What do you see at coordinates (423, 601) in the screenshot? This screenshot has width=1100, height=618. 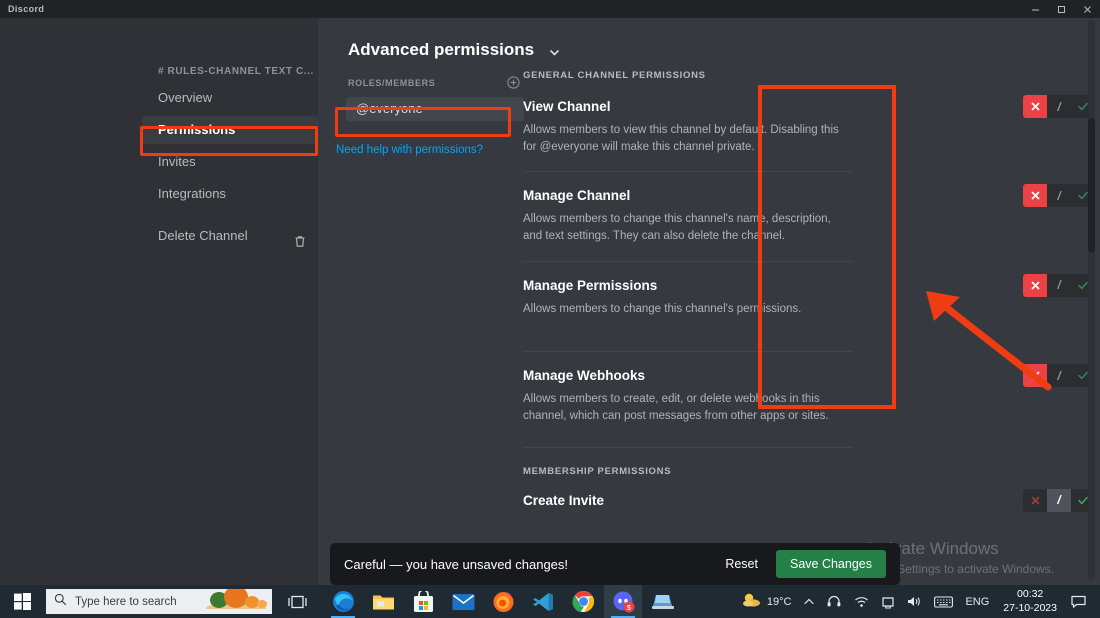 I see `microsoft-store-icon` at bounding box center [423, 601].